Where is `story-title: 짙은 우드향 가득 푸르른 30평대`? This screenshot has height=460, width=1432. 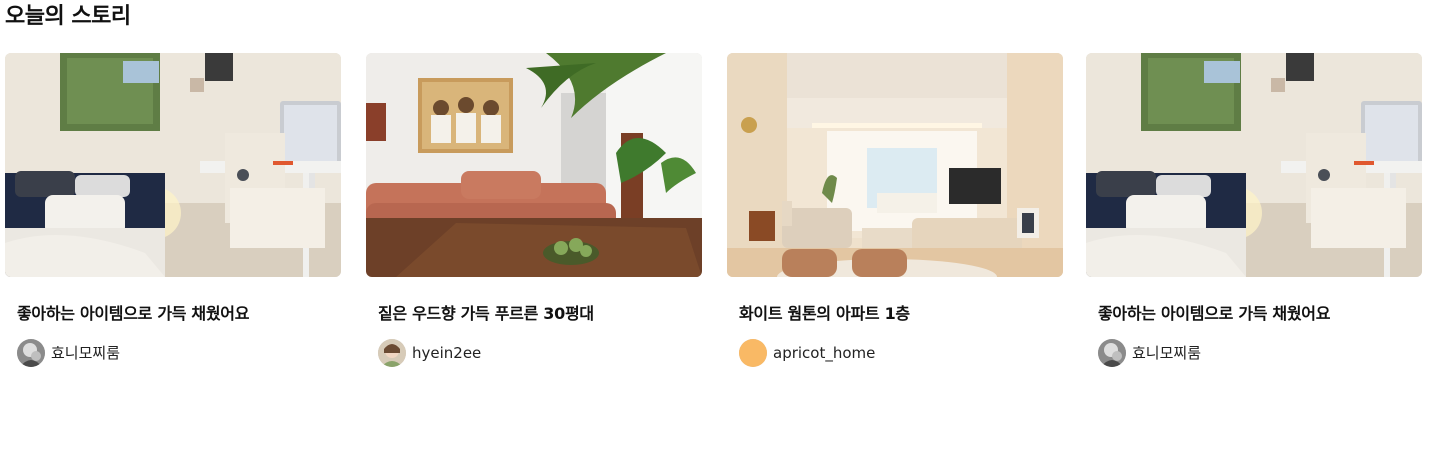 story-title: 짙은 우드향 가득 푸르른 30평대 is located at coordinates (538, 314).